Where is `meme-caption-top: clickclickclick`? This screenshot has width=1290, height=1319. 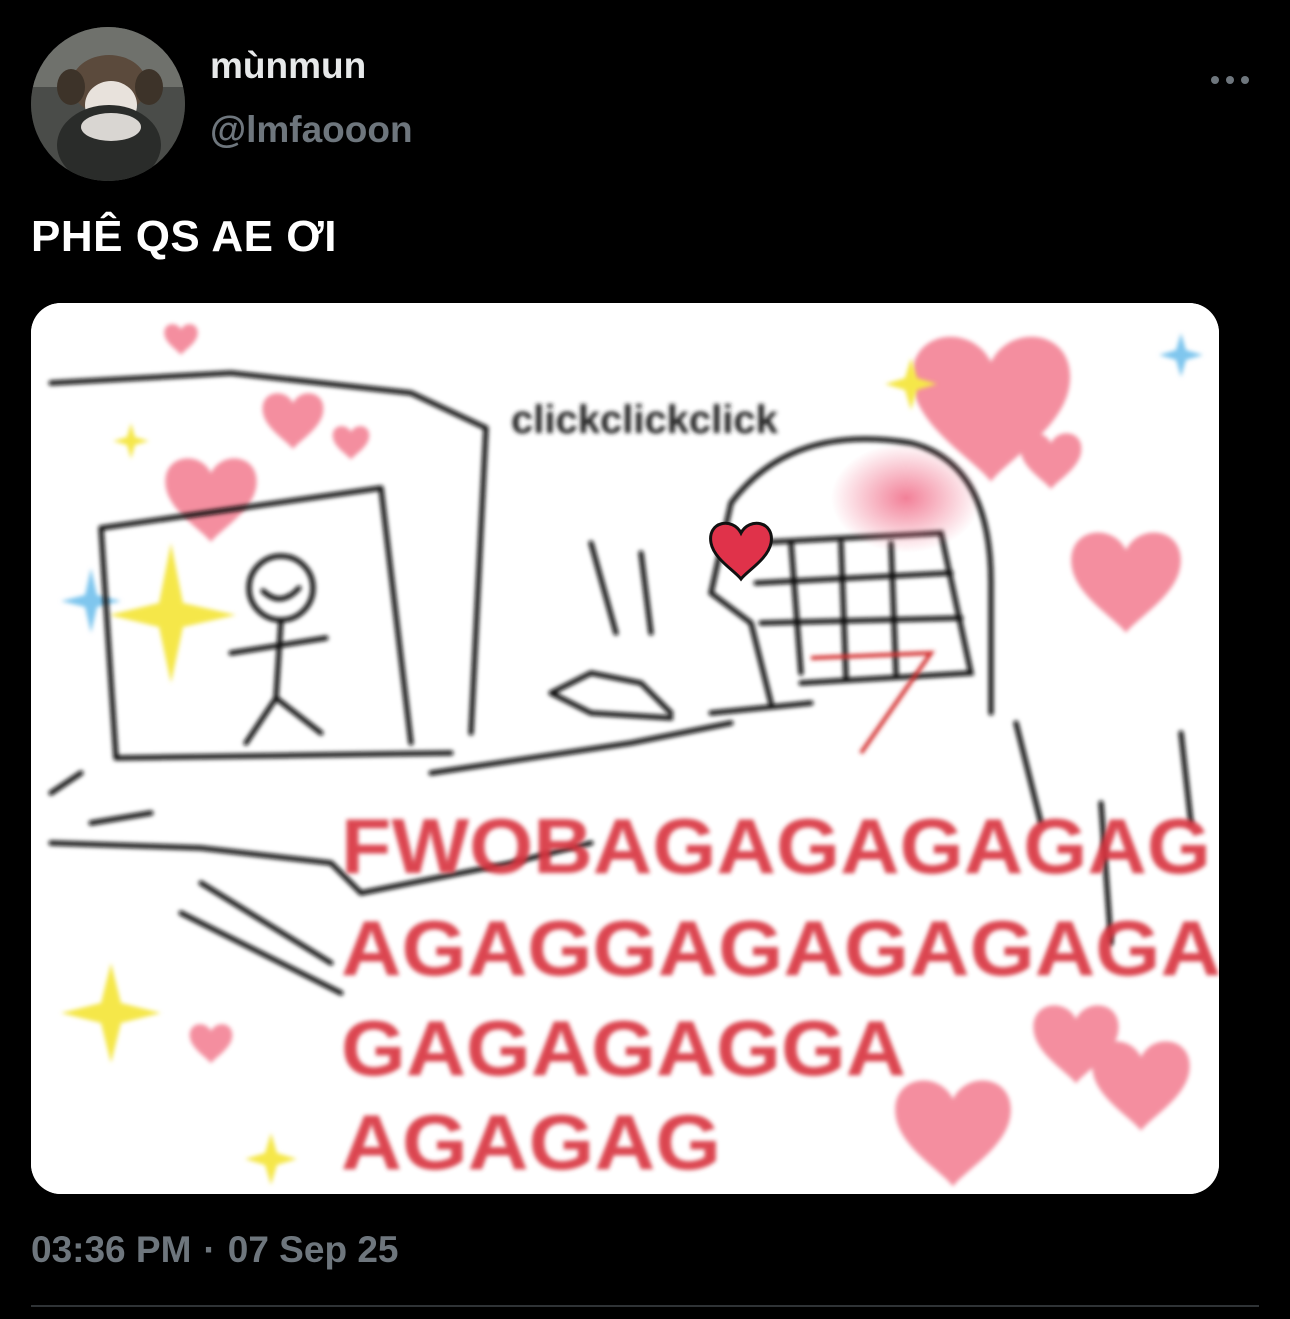 meme-caption-top: clickclickclick is located at coordinates (645, 420).